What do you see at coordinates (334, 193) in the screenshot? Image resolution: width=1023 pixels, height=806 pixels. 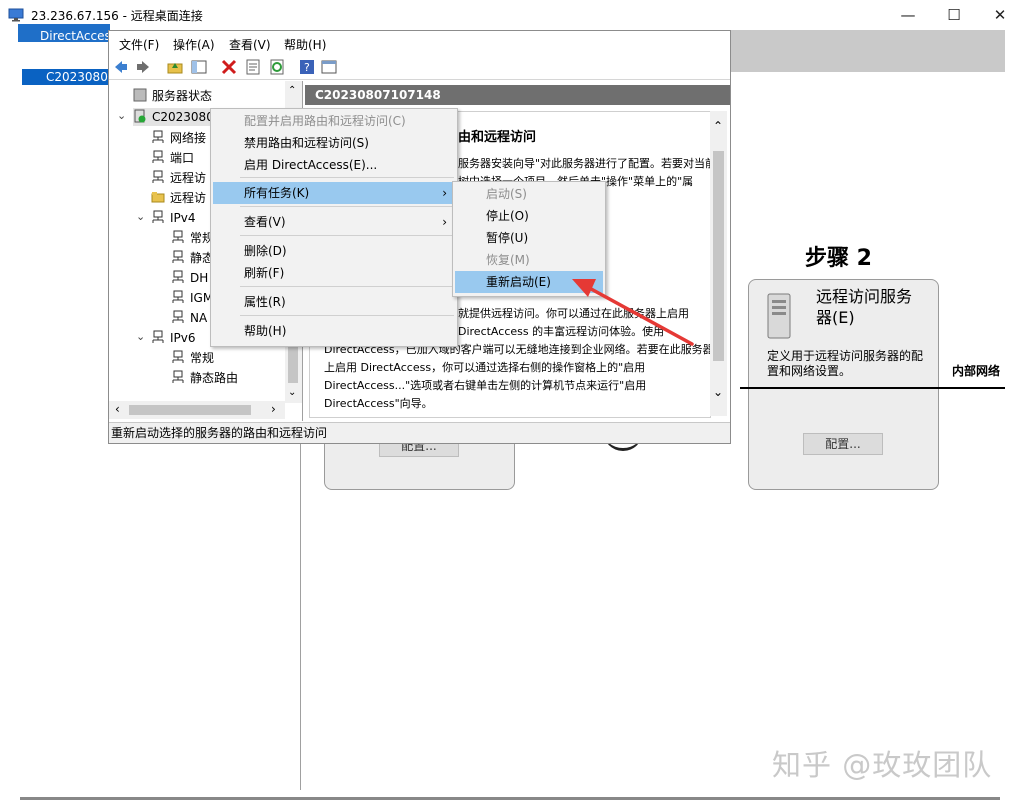 I see `context-menu-item: 所有任务(K) ›` at bounding box center [334, 193].